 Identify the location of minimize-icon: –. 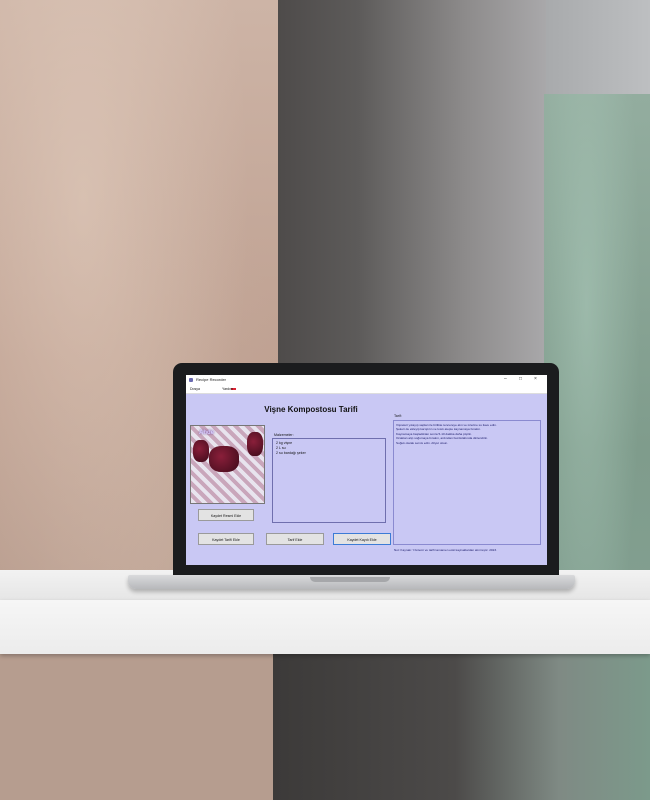
(505, 379).